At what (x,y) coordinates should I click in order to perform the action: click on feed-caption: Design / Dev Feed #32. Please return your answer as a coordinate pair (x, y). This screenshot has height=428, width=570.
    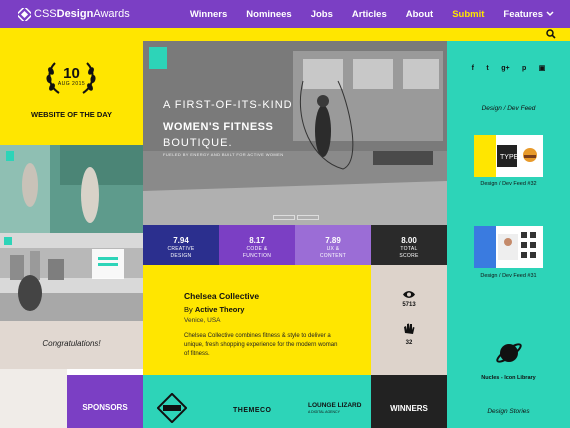
    Looking at the image, I should click on (508, 184).